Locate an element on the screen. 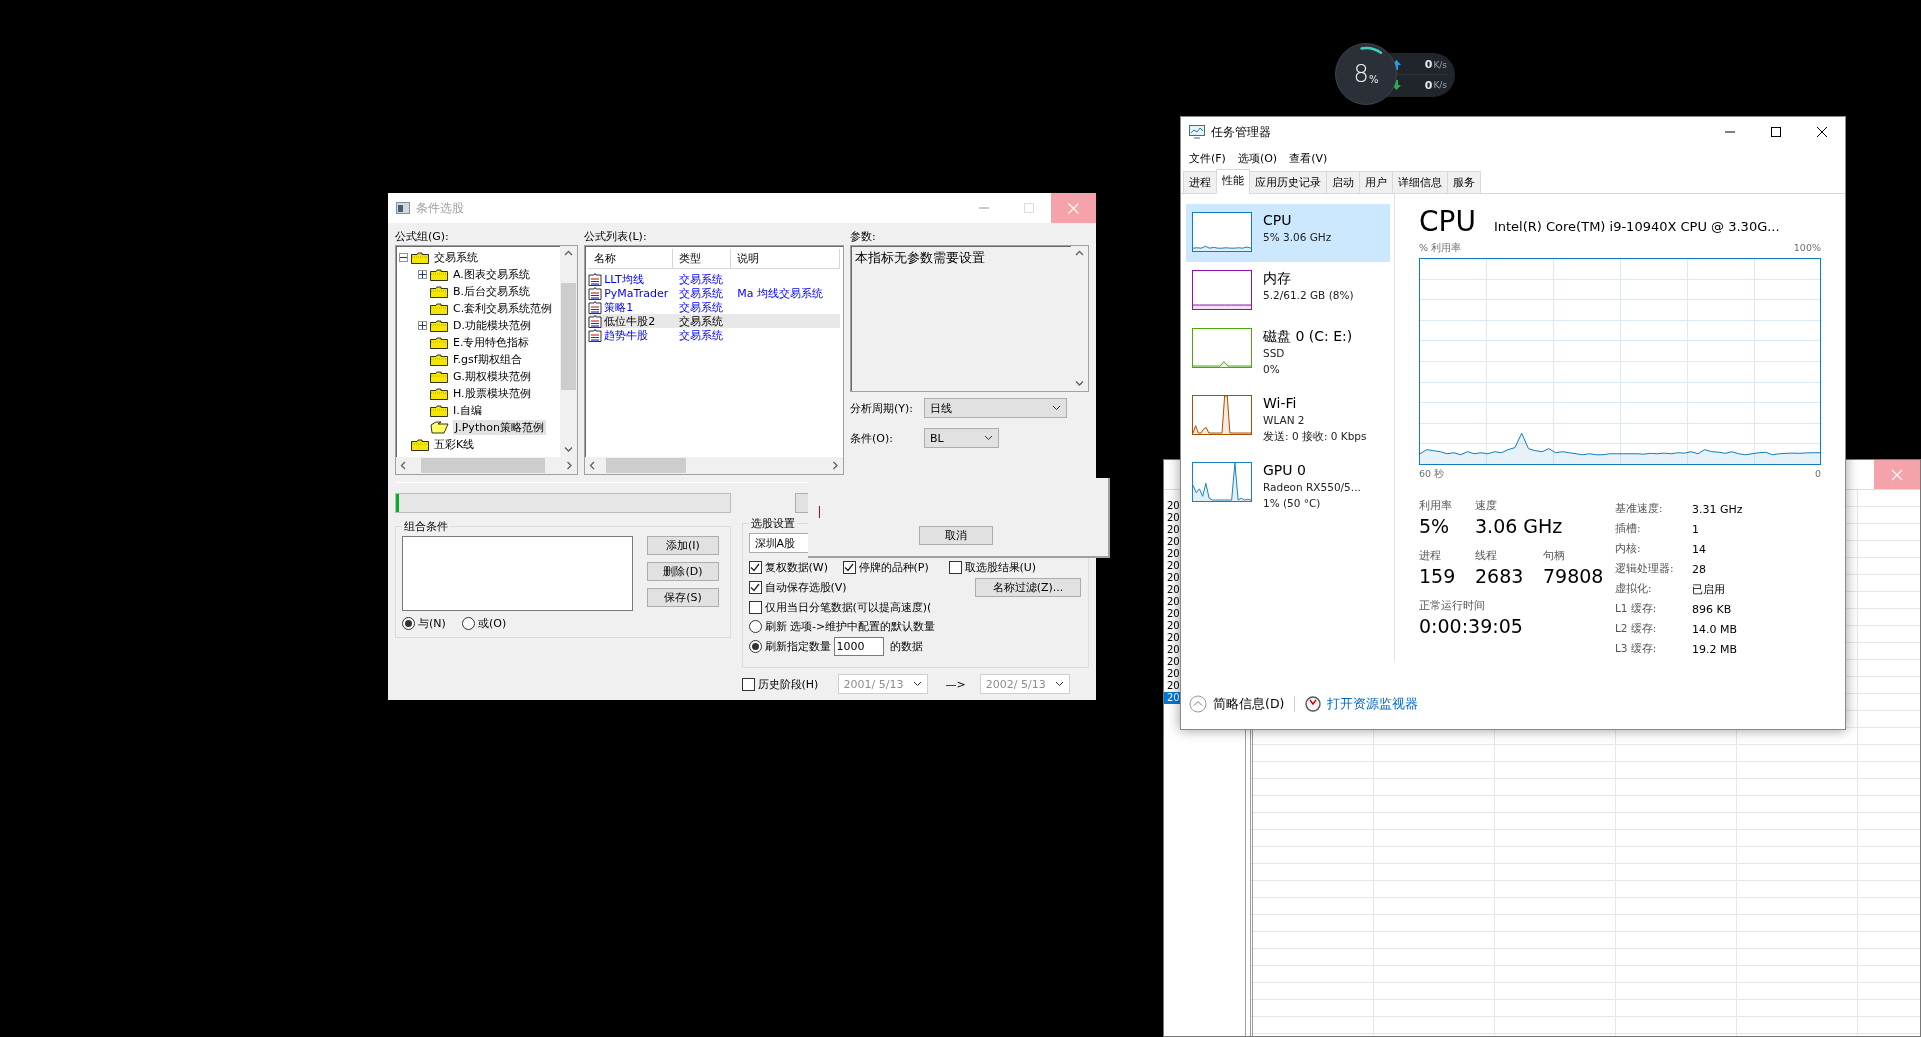 This screenshot has height=1037, width=1921. menu-item: 文件(F) is located at coordinates (1207, 158).